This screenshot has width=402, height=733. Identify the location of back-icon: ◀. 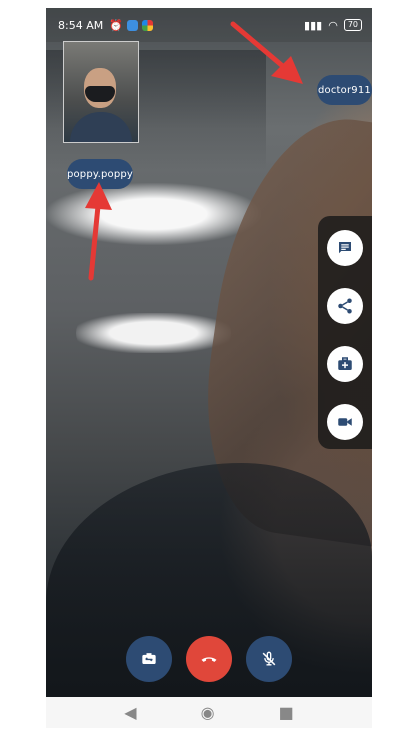
(130, 712).